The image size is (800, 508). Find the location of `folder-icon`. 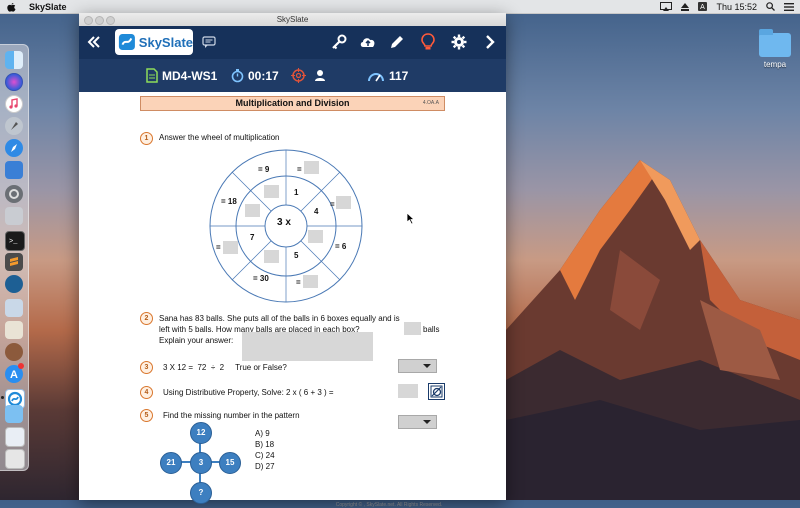

folder-icon is located at coordinates (775, 43).